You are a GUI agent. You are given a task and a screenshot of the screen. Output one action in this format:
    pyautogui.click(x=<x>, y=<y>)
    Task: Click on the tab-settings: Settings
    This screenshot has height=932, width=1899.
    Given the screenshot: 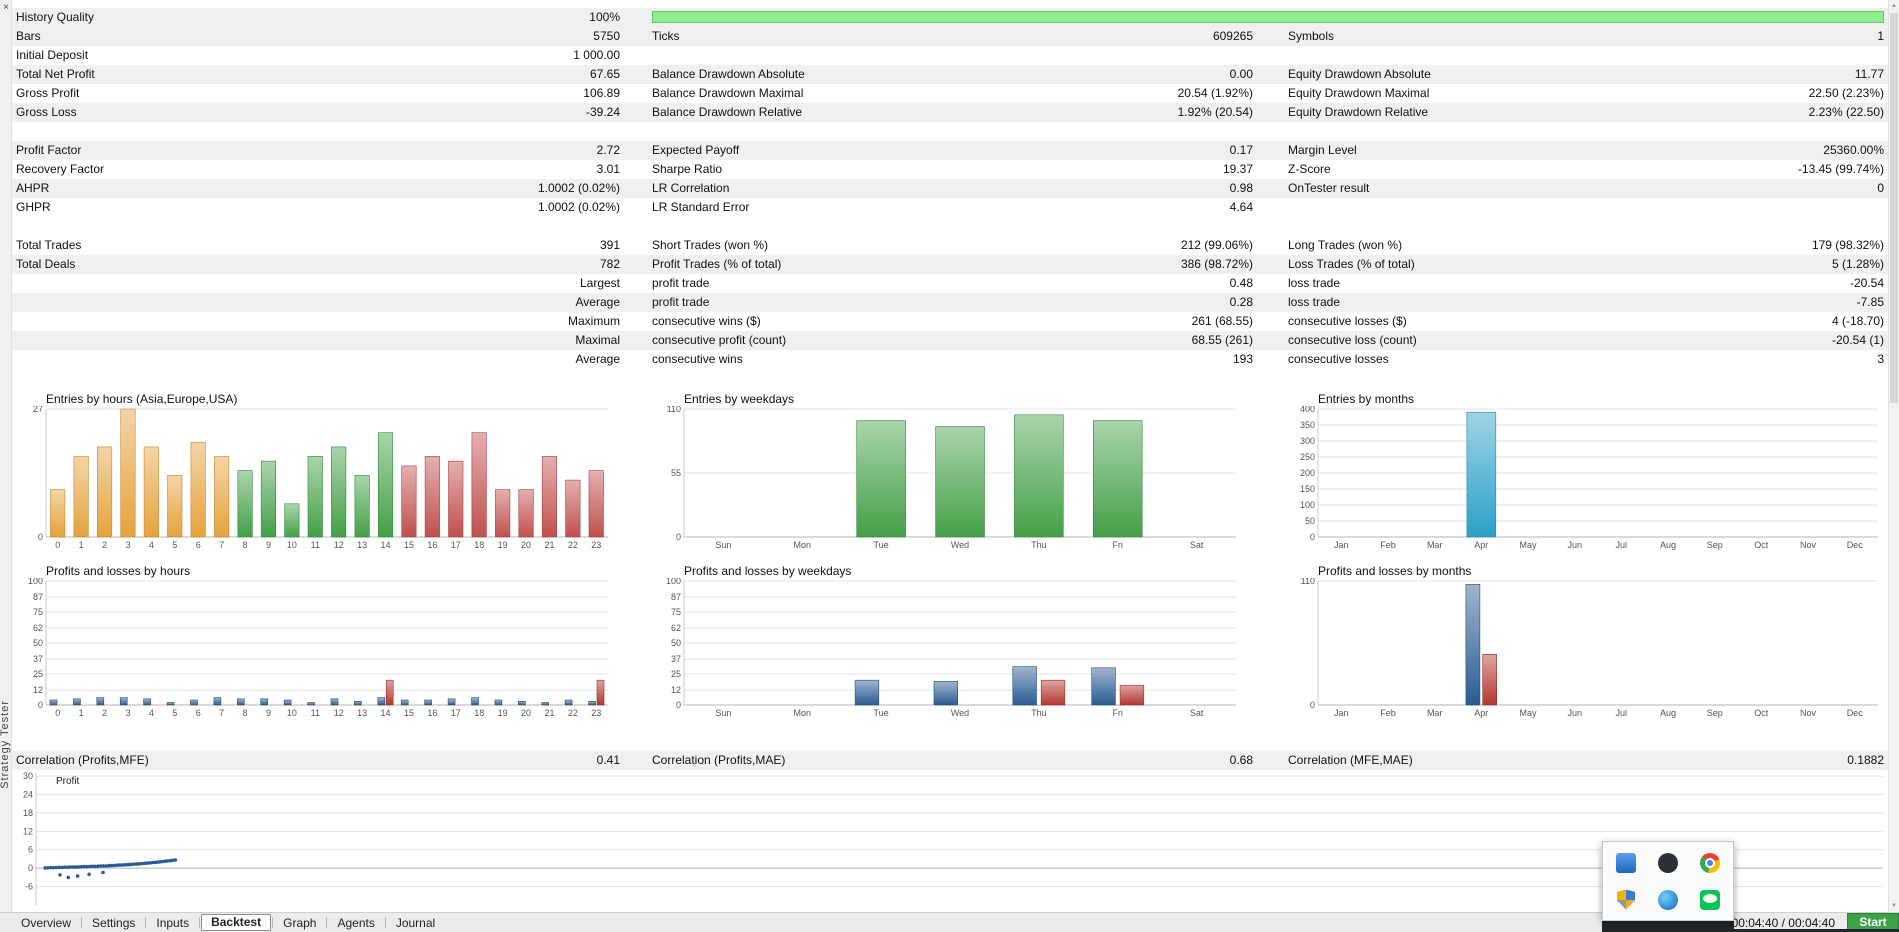 What is the action you would take?
    pyautogui.click(x=113, y=923)
    